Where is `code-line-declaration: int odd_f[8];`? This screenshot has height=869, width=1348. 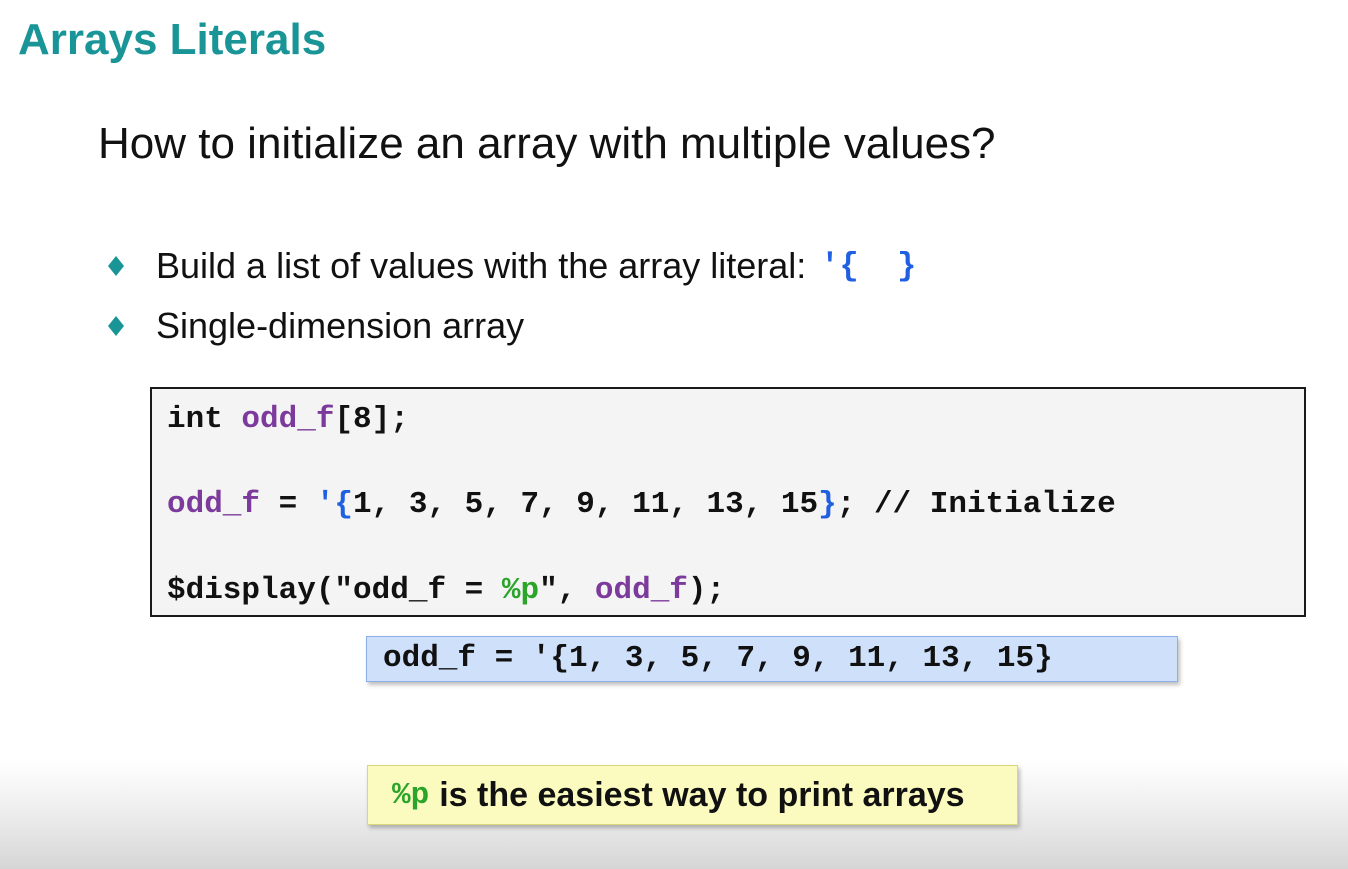
code-line-declaration: int odd_f[8]; is located at coordinates (288, 420).